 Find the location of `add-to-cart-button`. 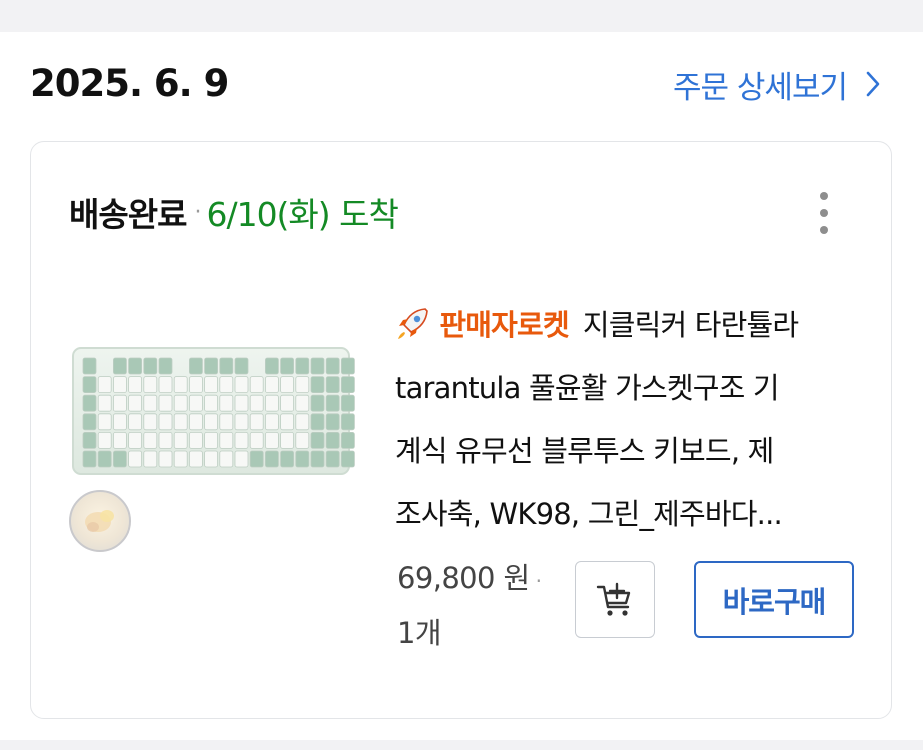

add-to-cart-button is located at coordinates (615, 599).